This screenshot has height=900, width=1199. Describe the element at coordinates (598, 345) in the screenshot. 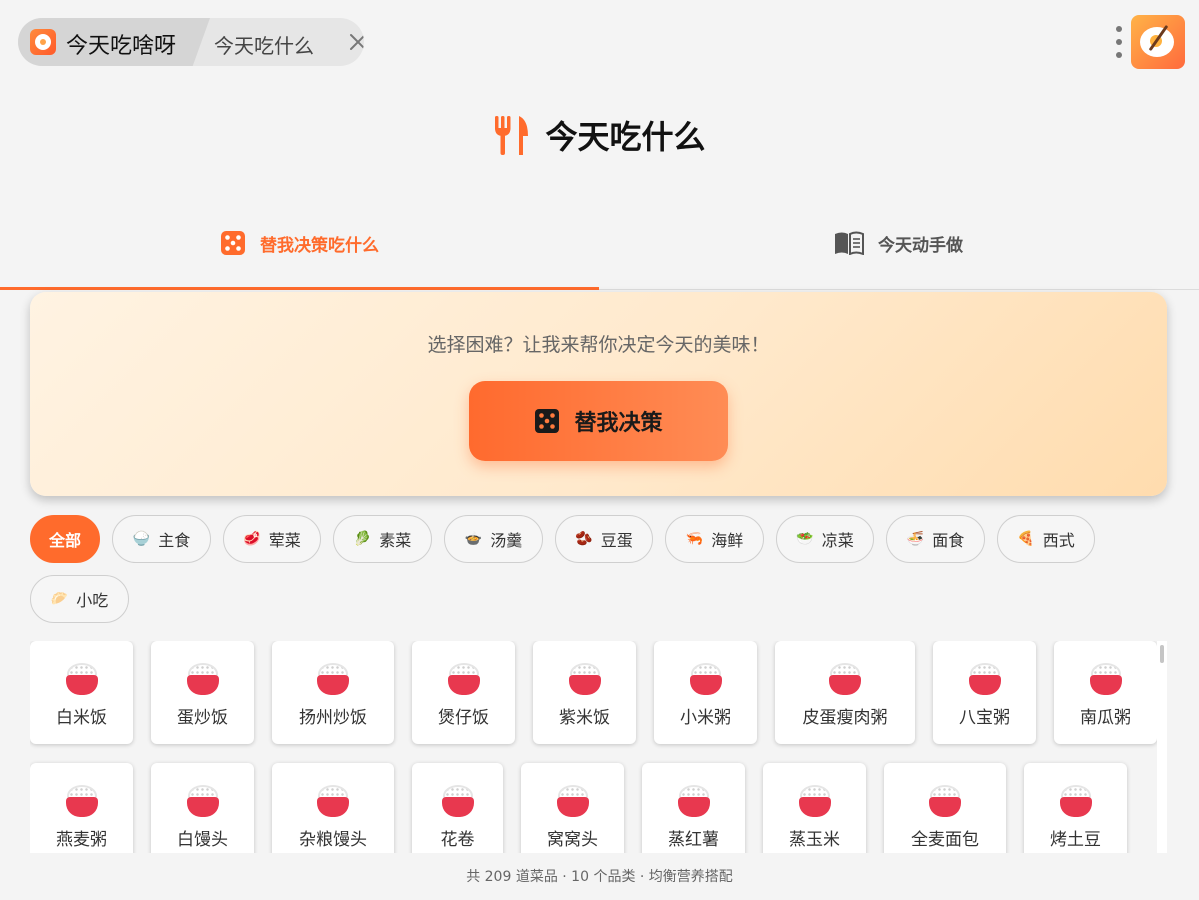

I see `decision-prompt: 选择困难？让我来帮你决定今天的美味！` at that location.